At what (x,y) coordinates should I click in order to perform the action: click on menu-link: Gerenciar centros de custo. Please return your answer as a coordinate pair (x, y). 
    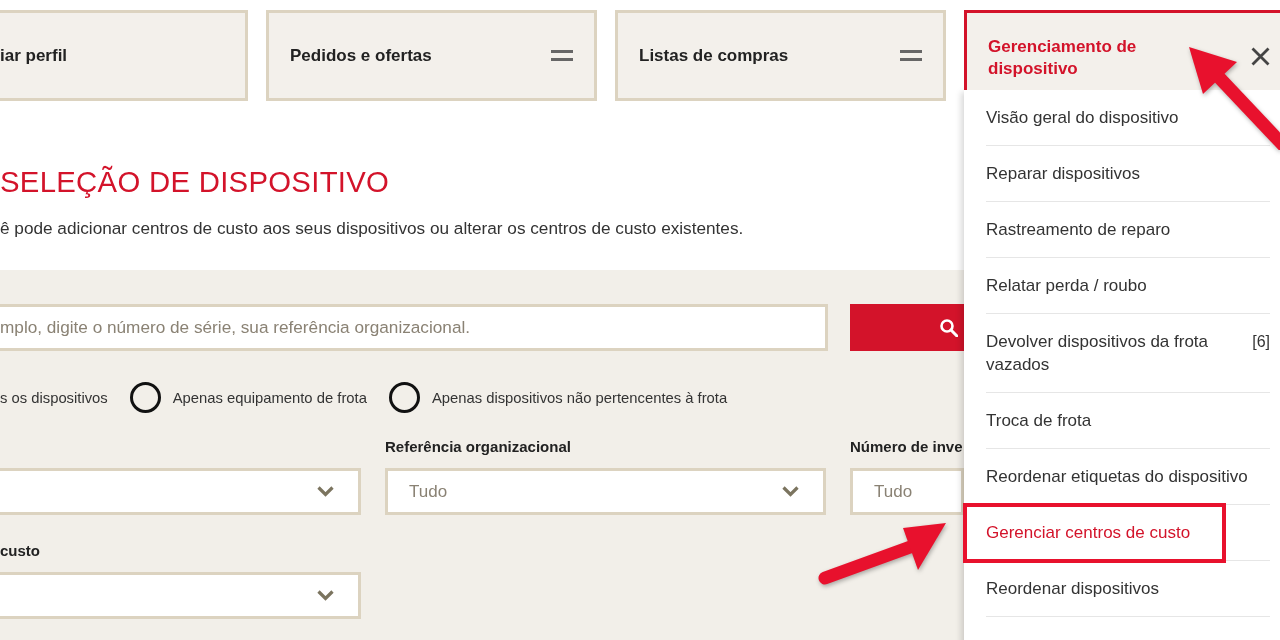
    Looking at the image, I should click on (1088, 532).